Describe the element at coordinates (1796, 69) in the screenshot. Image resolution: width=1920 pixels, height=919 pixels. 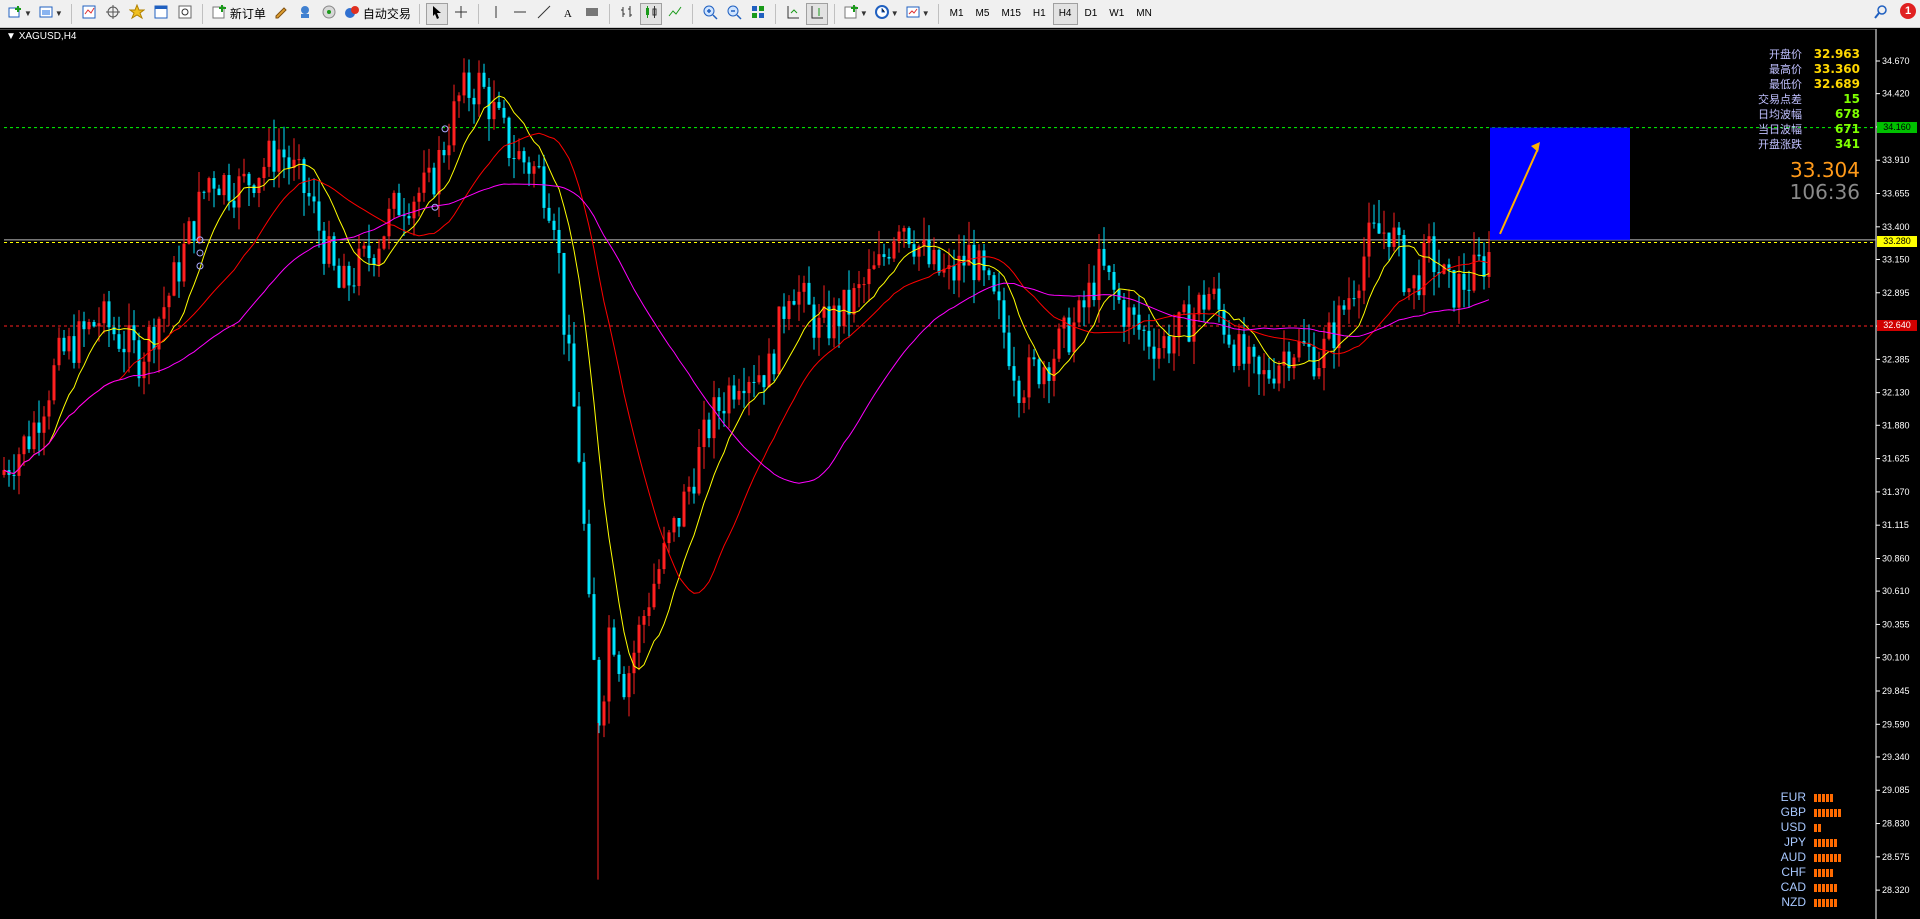
I see `info-row: 最高价 33.360` at that location.